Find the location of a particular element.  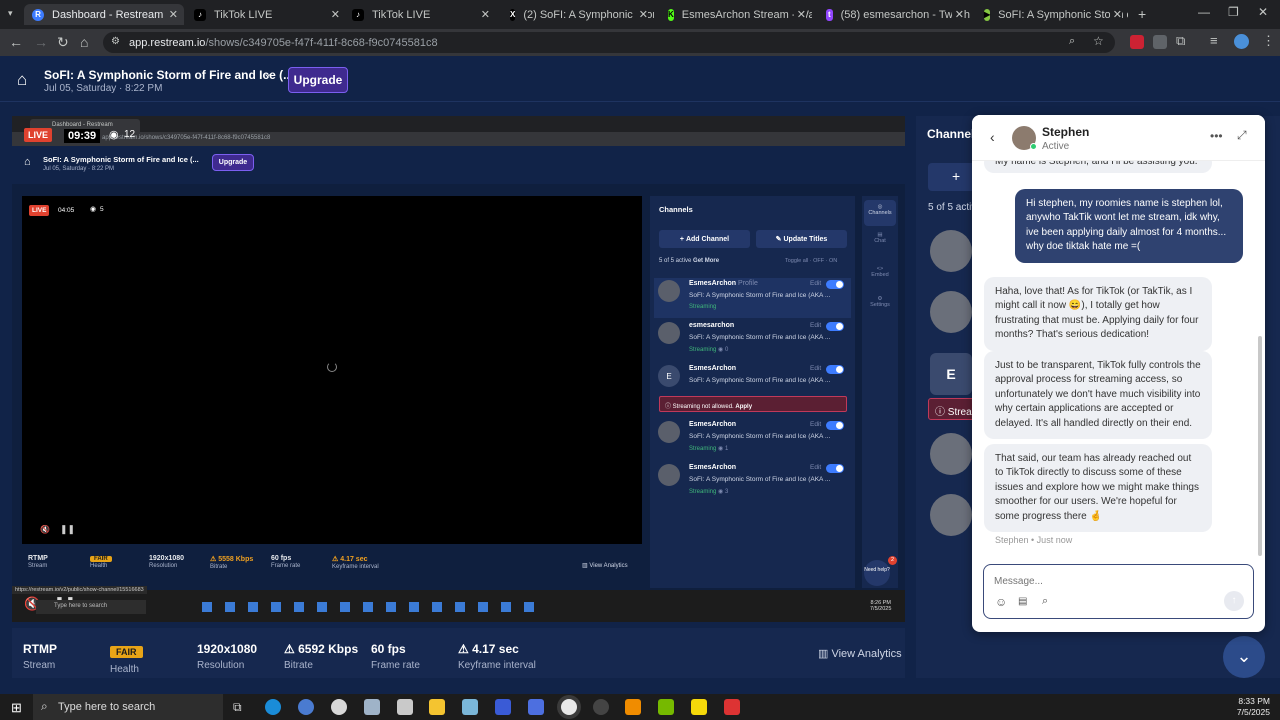

chat-header: ‹ Stephen Active ••• ⤢ is located at coordinates (1118, 138).